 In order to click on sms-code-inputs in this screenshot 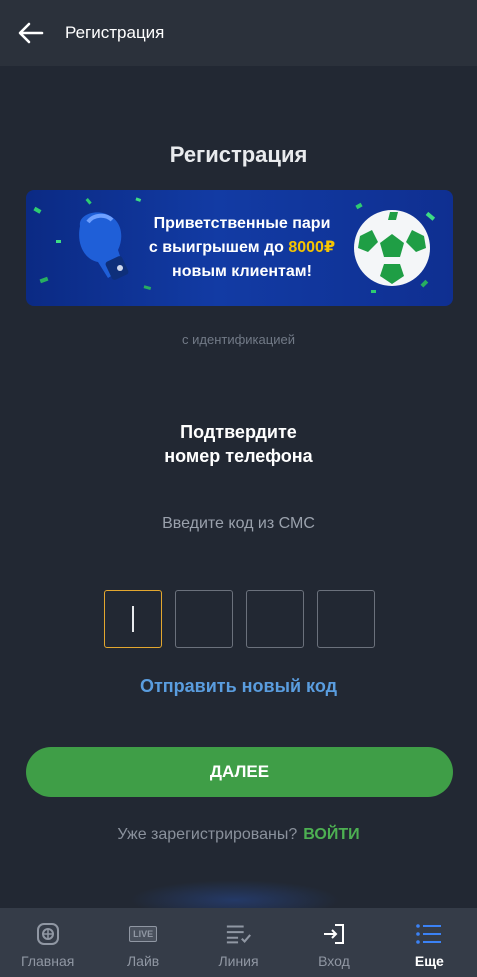, I will do `click(239, 619)`.